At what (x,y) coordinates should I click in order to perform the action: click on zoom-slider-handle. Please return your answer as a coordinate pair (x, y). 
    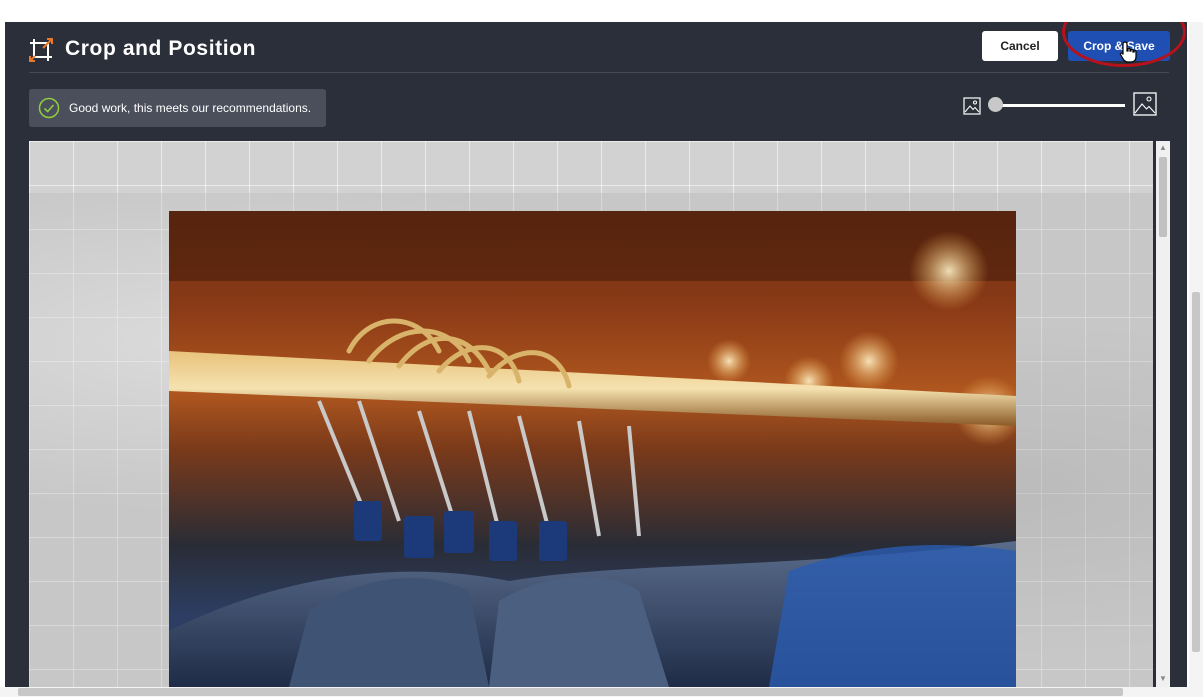
    Looking at the image, I should click on (995, 104).